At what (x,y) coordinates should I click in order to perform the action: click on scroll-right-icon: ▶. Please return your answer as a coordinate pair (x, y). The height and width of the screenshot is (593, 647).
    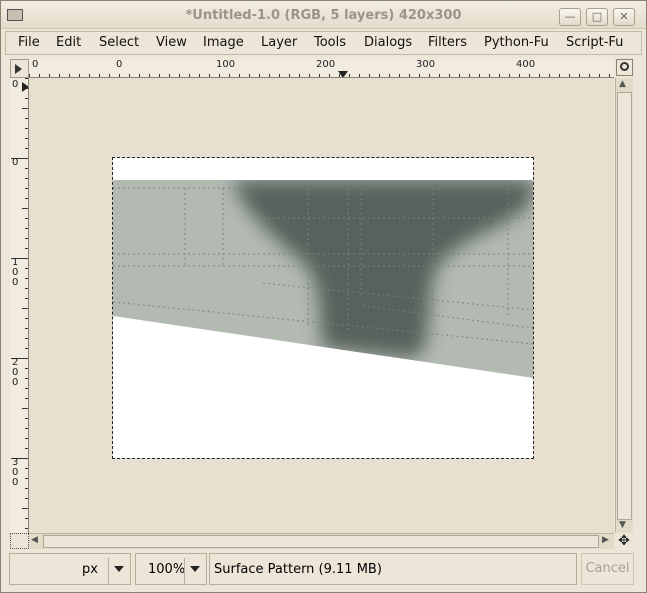
    Looking at the image, I should click on (605, 540).